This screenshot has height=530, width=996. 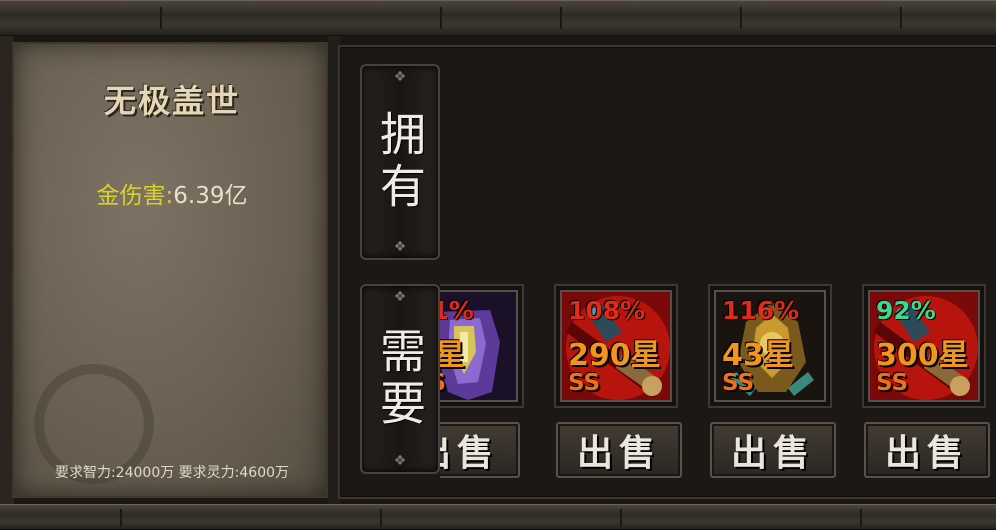 I want to click on item-slot: 108% 290星 SS, so click(x=616, y=346).